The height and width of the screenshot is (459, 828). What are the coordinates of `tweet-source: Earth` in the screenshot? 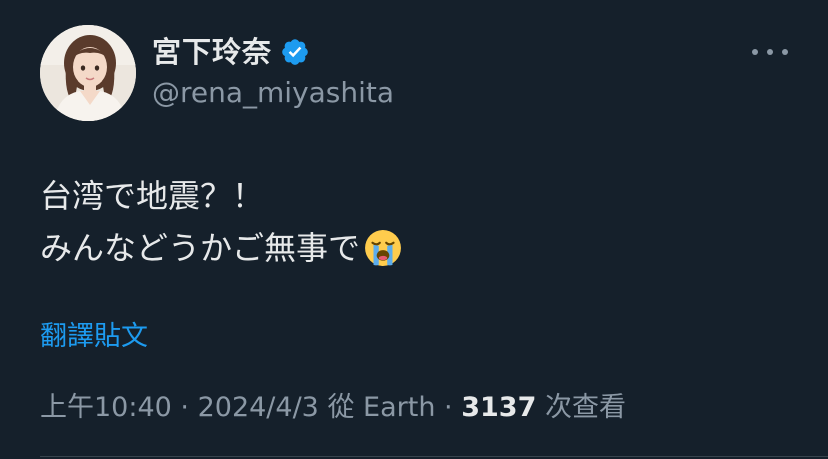 It's located at (399, 407).